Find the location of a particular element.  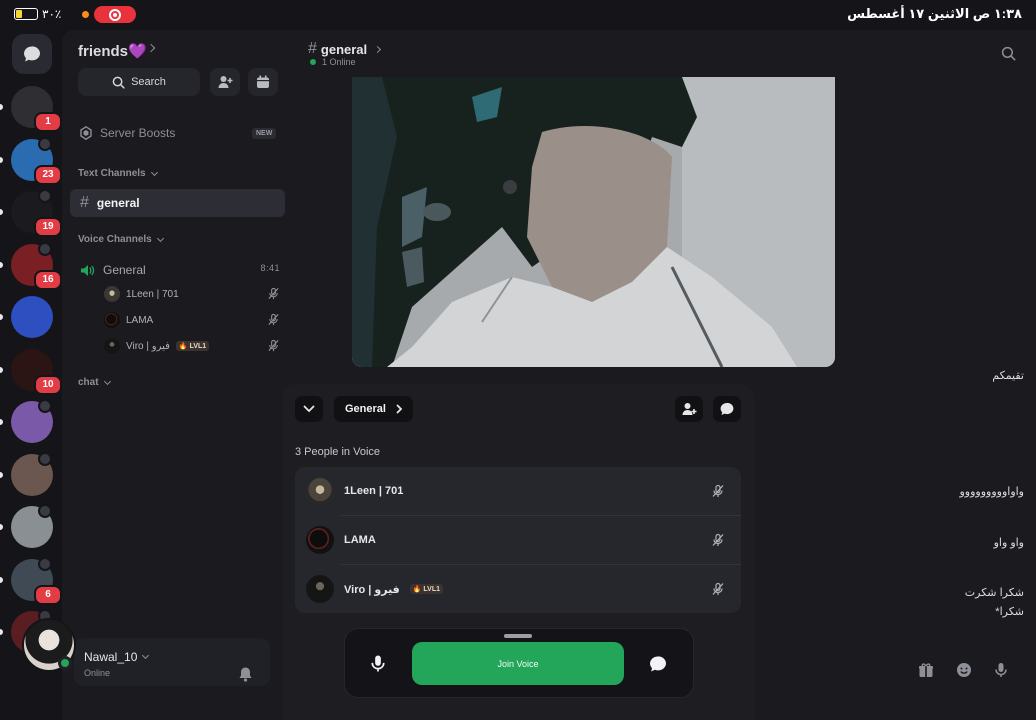

join-voice-button: Join Voice is located at coordinates (518, 663).